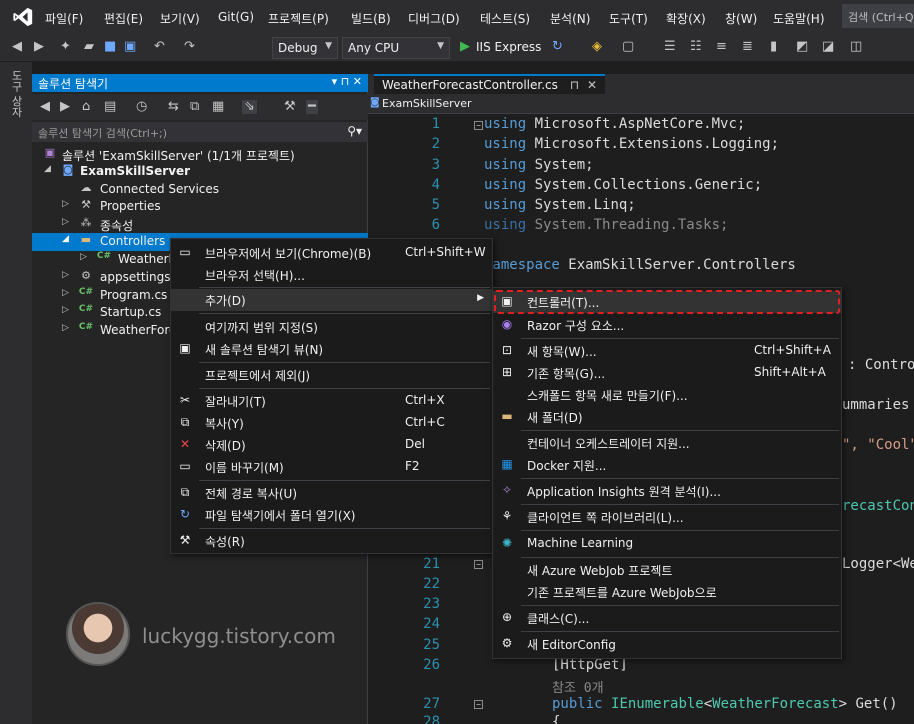 The height and width of the screenshot is (724, 914). Describe the element at coordinates (298, 18) in the screenshot. I see `menu-project: 프로젝트(P)` at that location.